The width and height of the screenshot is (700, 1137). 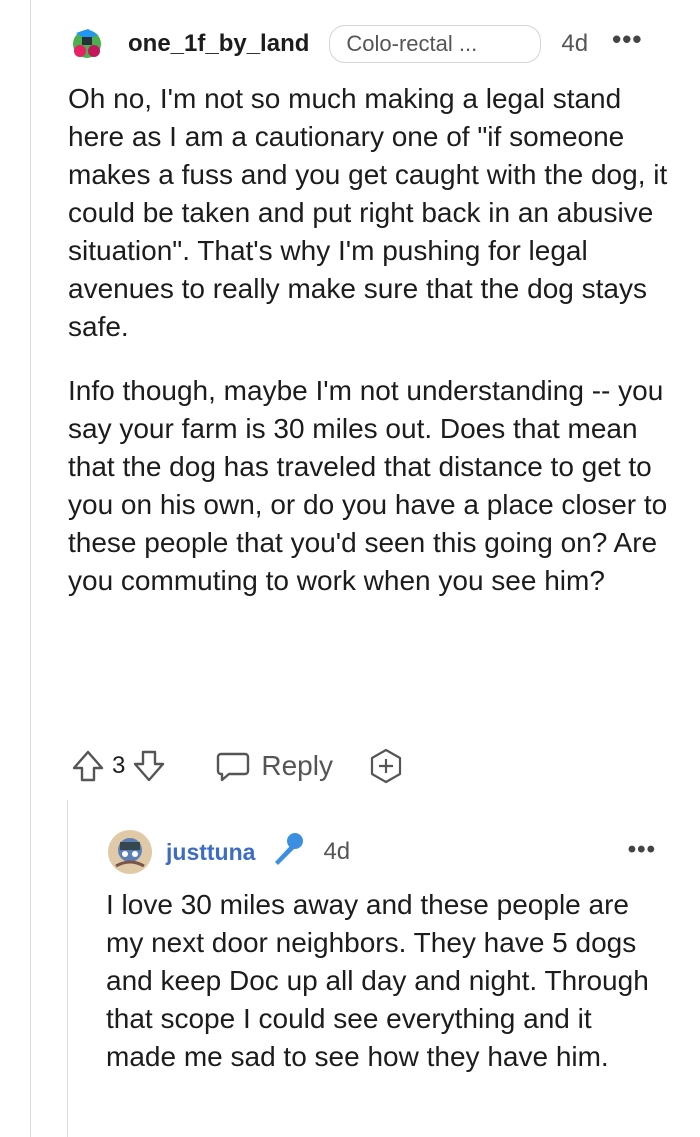 I want to click on upvote-icon, so click(x=88, y=766).